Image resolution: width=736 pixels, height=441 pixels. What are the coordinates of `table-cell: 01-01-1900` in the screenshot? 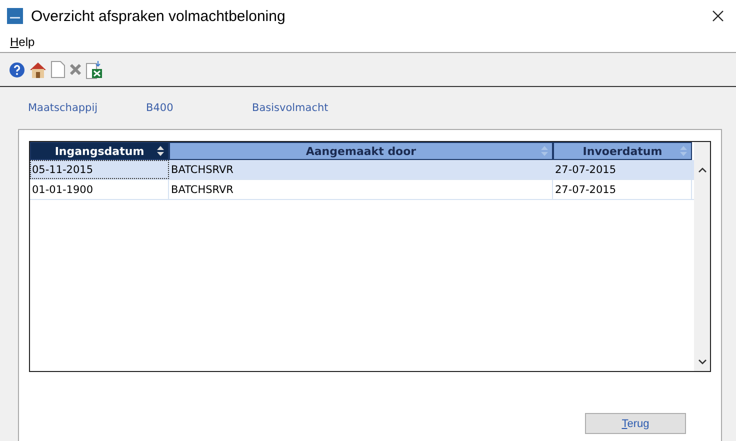 It's located at (99, 189).